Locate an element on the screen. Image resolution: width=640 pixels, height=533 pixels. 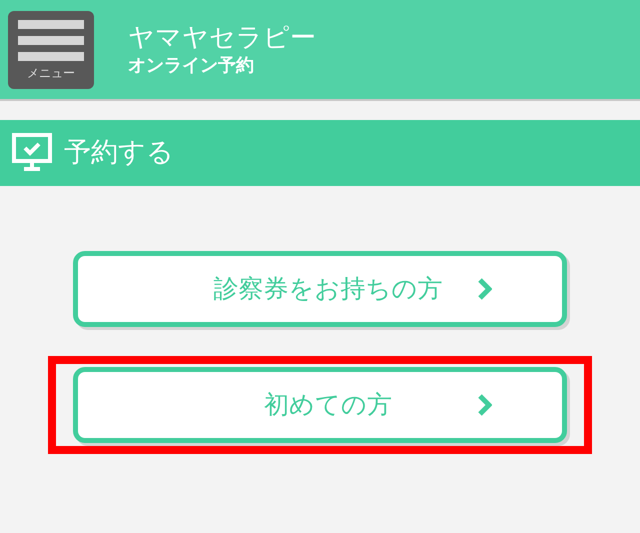
monitor-check-icon is located at coordinates (32, 153).